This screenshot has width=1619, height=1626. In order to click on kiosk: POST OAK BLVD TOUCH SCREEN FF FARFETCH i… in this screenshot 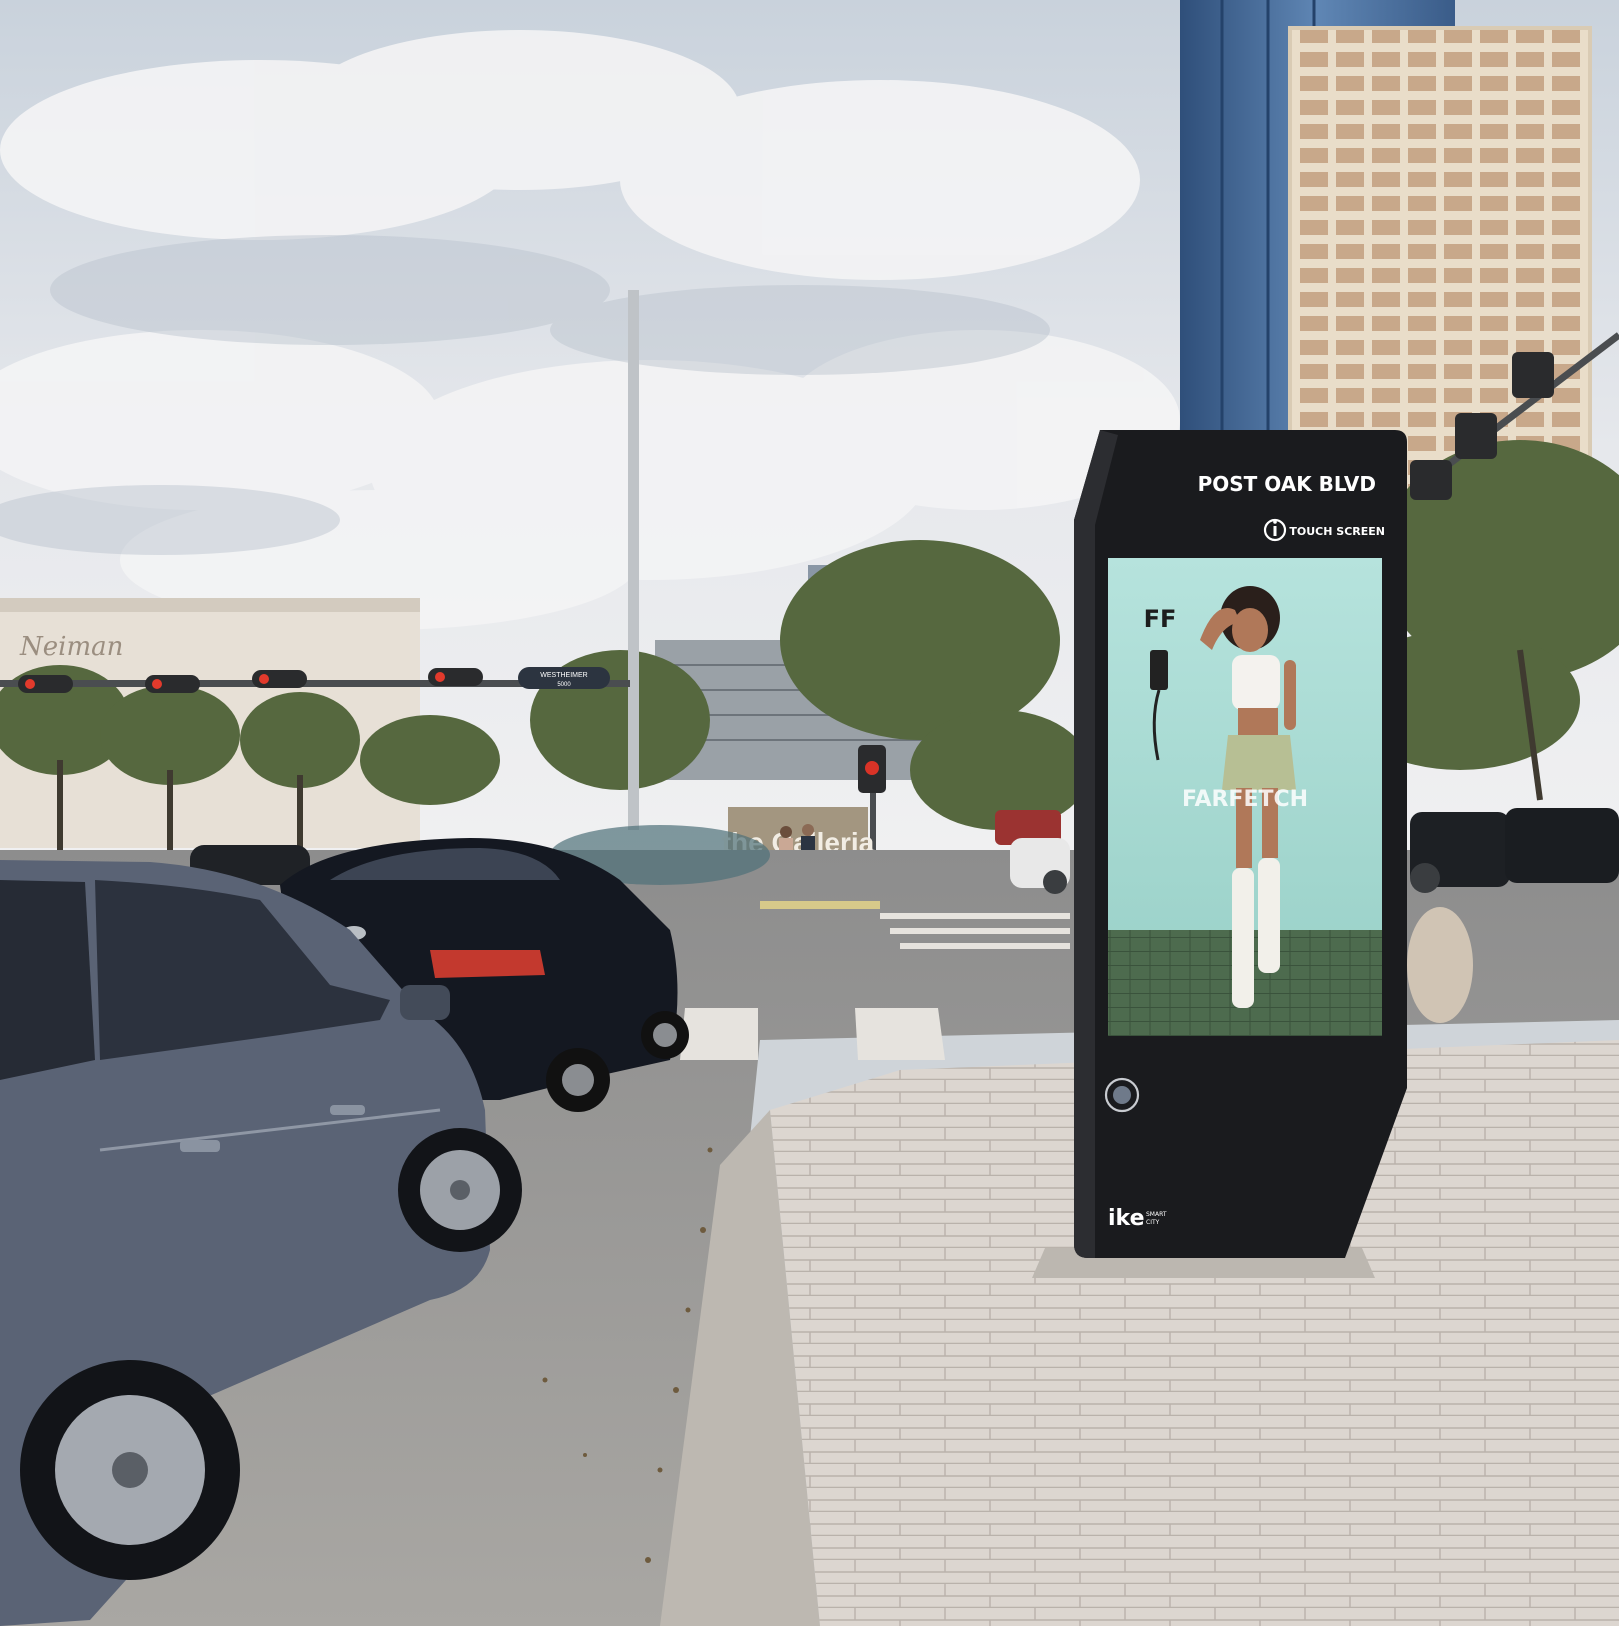, I will do `click(1240, 844)`.